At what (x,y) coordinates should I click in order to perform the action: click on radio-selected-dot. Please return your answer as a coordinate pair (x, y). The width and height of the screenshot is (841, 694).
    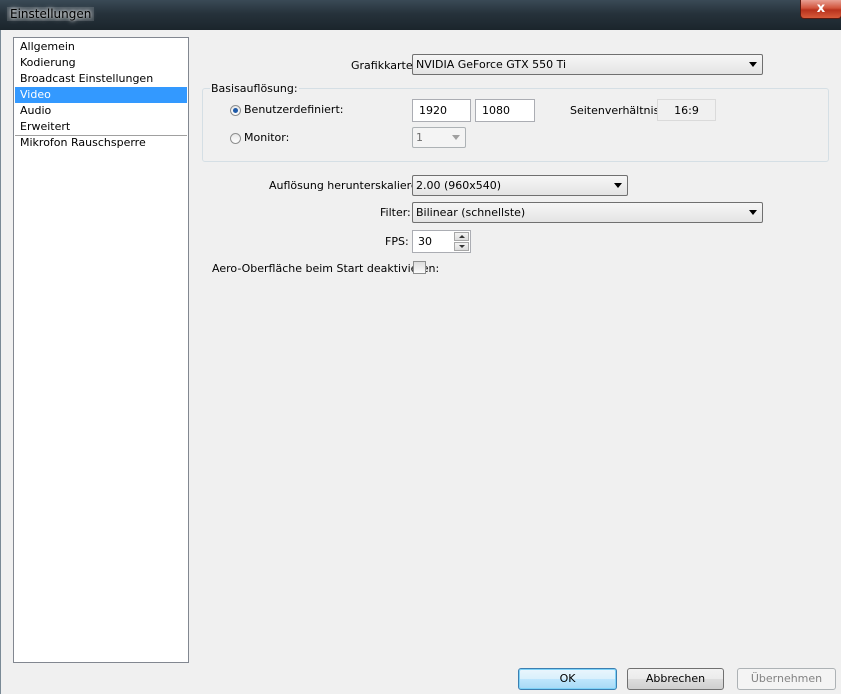
    Looking at the image, I should click on (235, 110).